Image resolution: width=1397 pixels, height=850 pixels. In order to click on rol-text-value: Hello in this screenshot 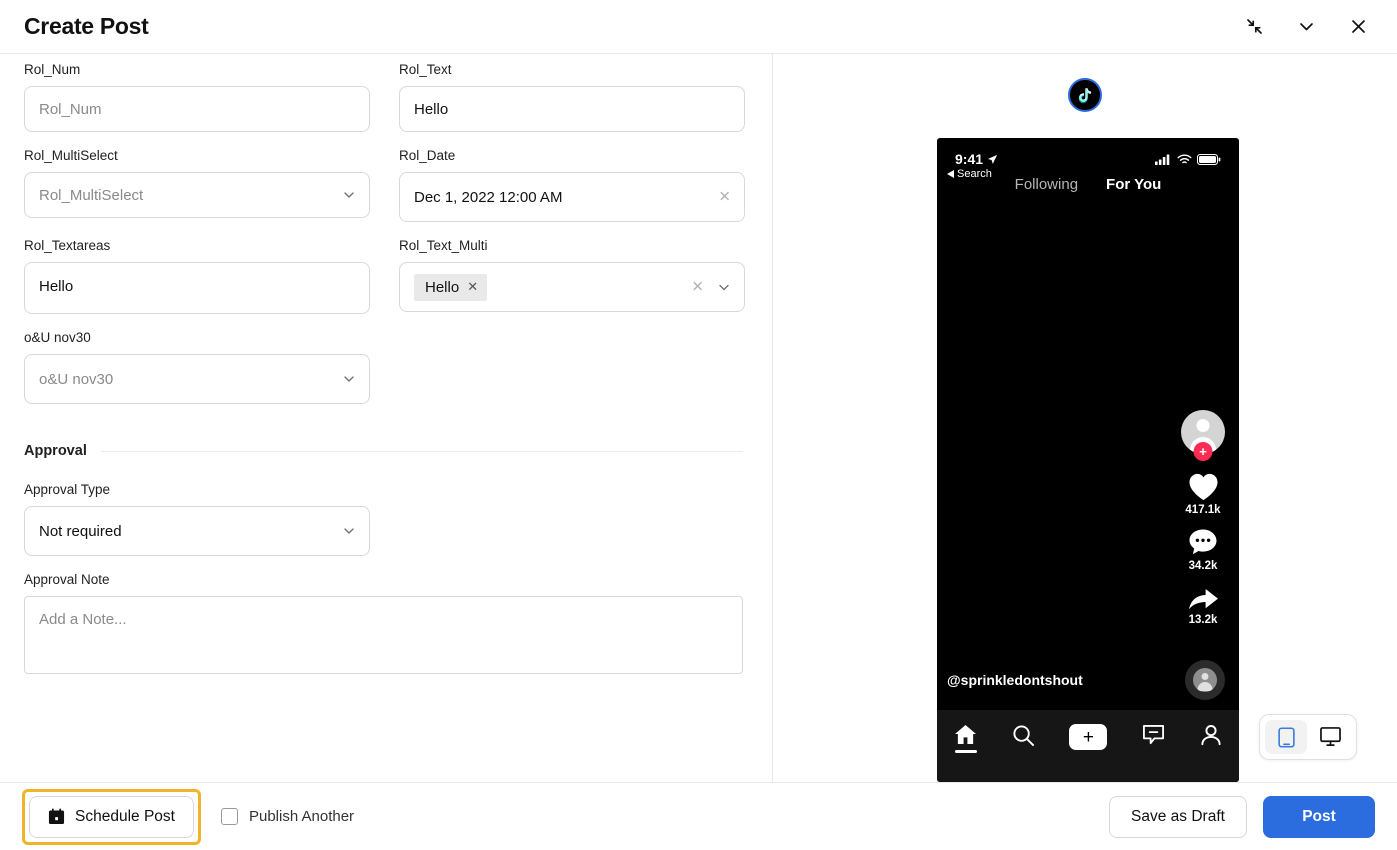, I will do `click(431, 109)`.